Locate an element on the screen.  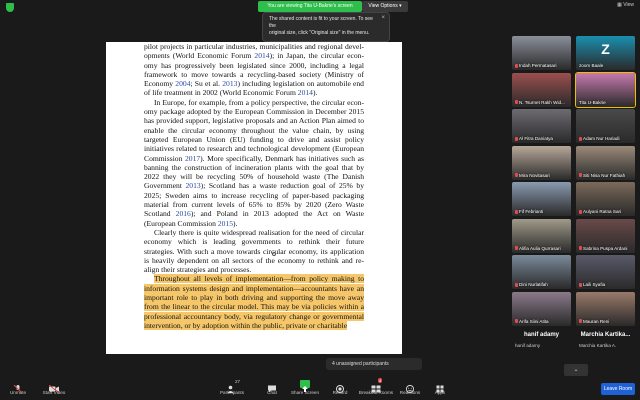
chat-icon is located at coordinates (272, 386).